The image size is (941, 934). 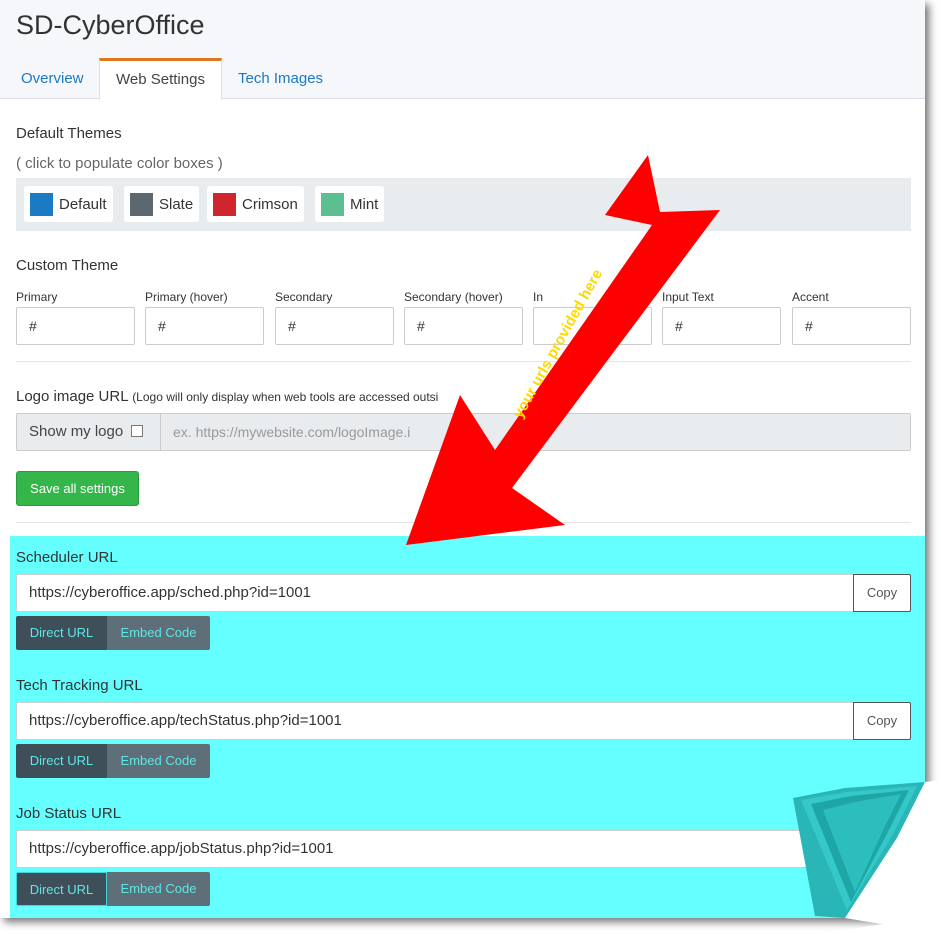 I want to click on accent-label: Accent, so click(x=810, y=297).